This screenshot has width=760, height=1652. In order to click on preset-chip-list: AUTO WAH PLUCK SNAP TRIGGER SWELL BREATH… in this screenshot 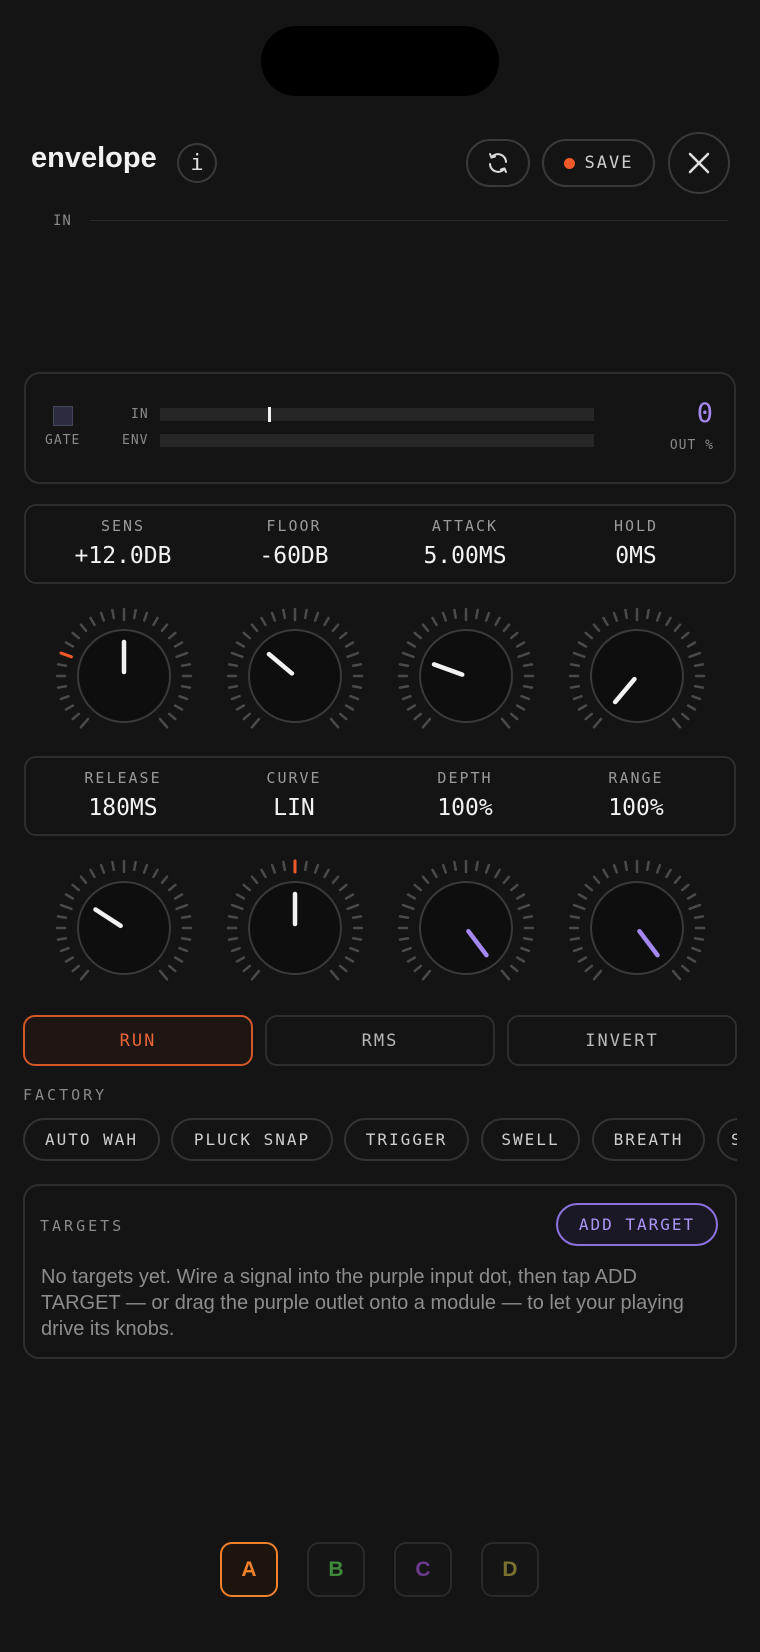, I will do `click(380, 1140)`.